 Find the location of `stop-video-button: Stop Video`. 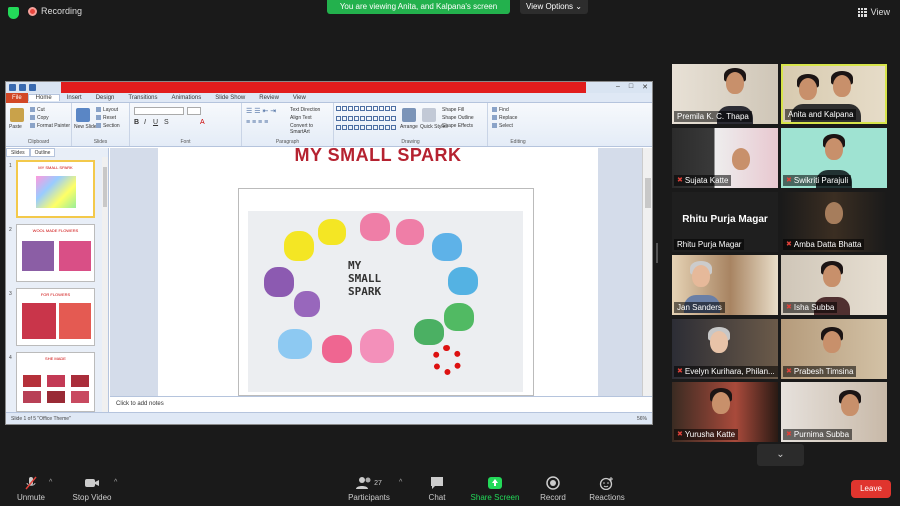

stop-video-button: Stop Video is located at coordinates (92, 489).